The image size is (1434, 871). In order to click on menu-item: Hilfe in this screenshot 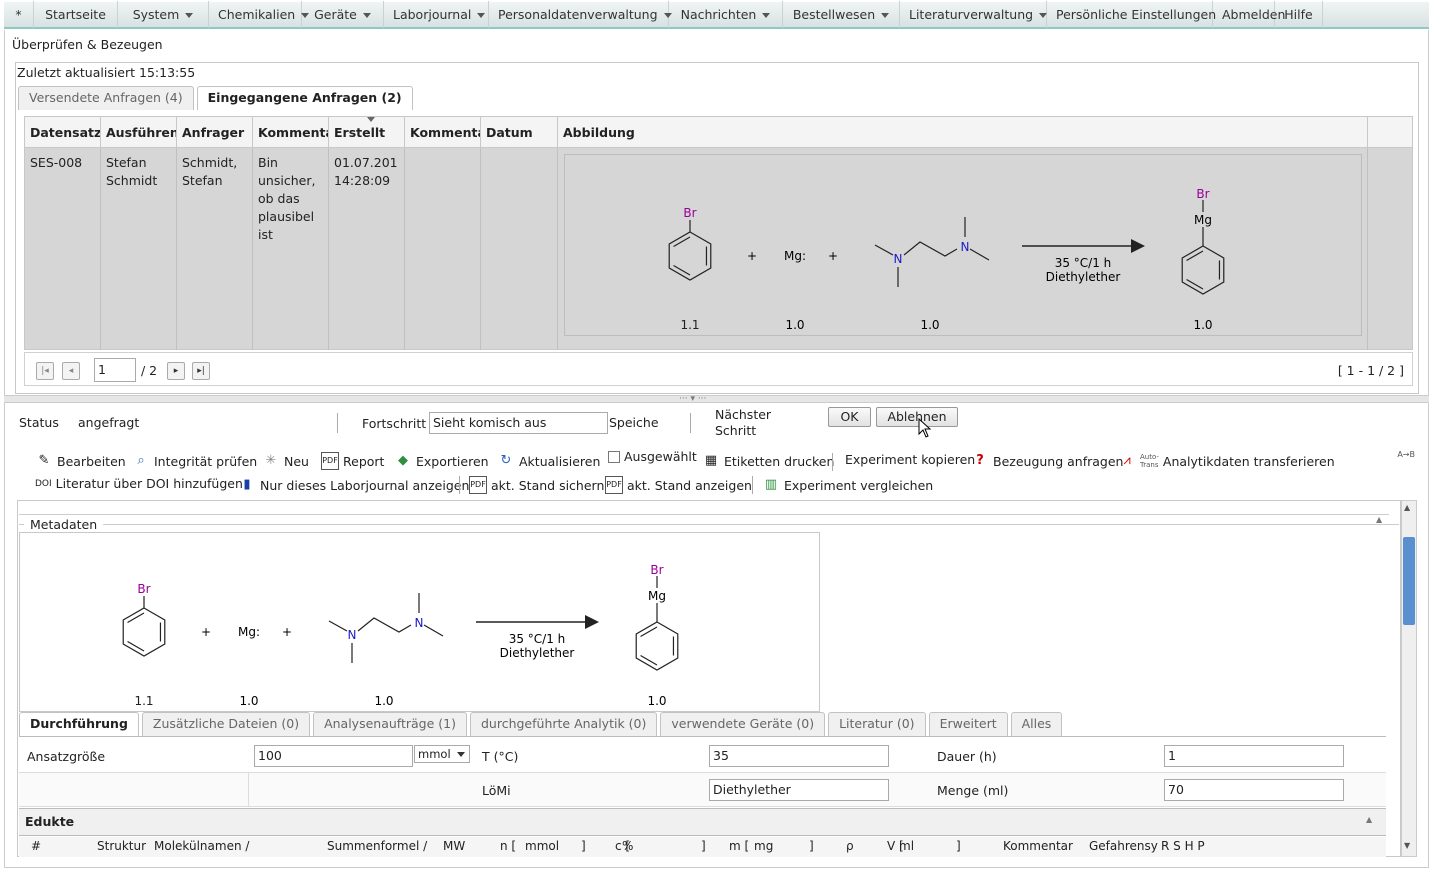, I will do `click(1299, 14)`.